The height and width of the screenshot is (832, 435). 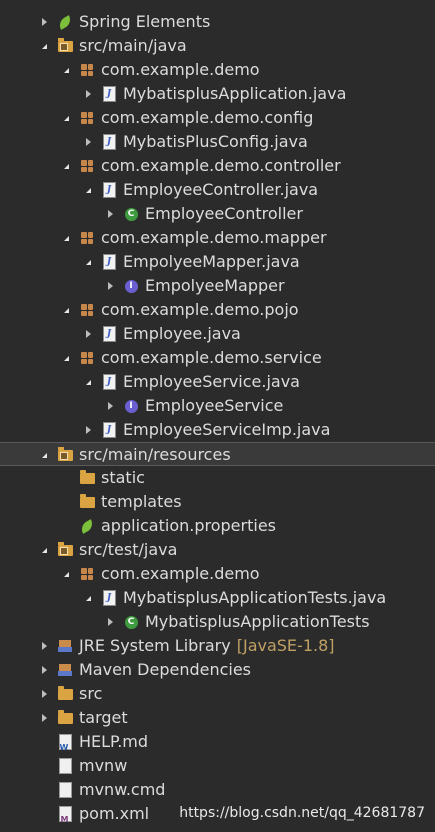 I want to click on tree-item-label: JRE System Library [JavaSE-1.8], so click(x=207, y=645).